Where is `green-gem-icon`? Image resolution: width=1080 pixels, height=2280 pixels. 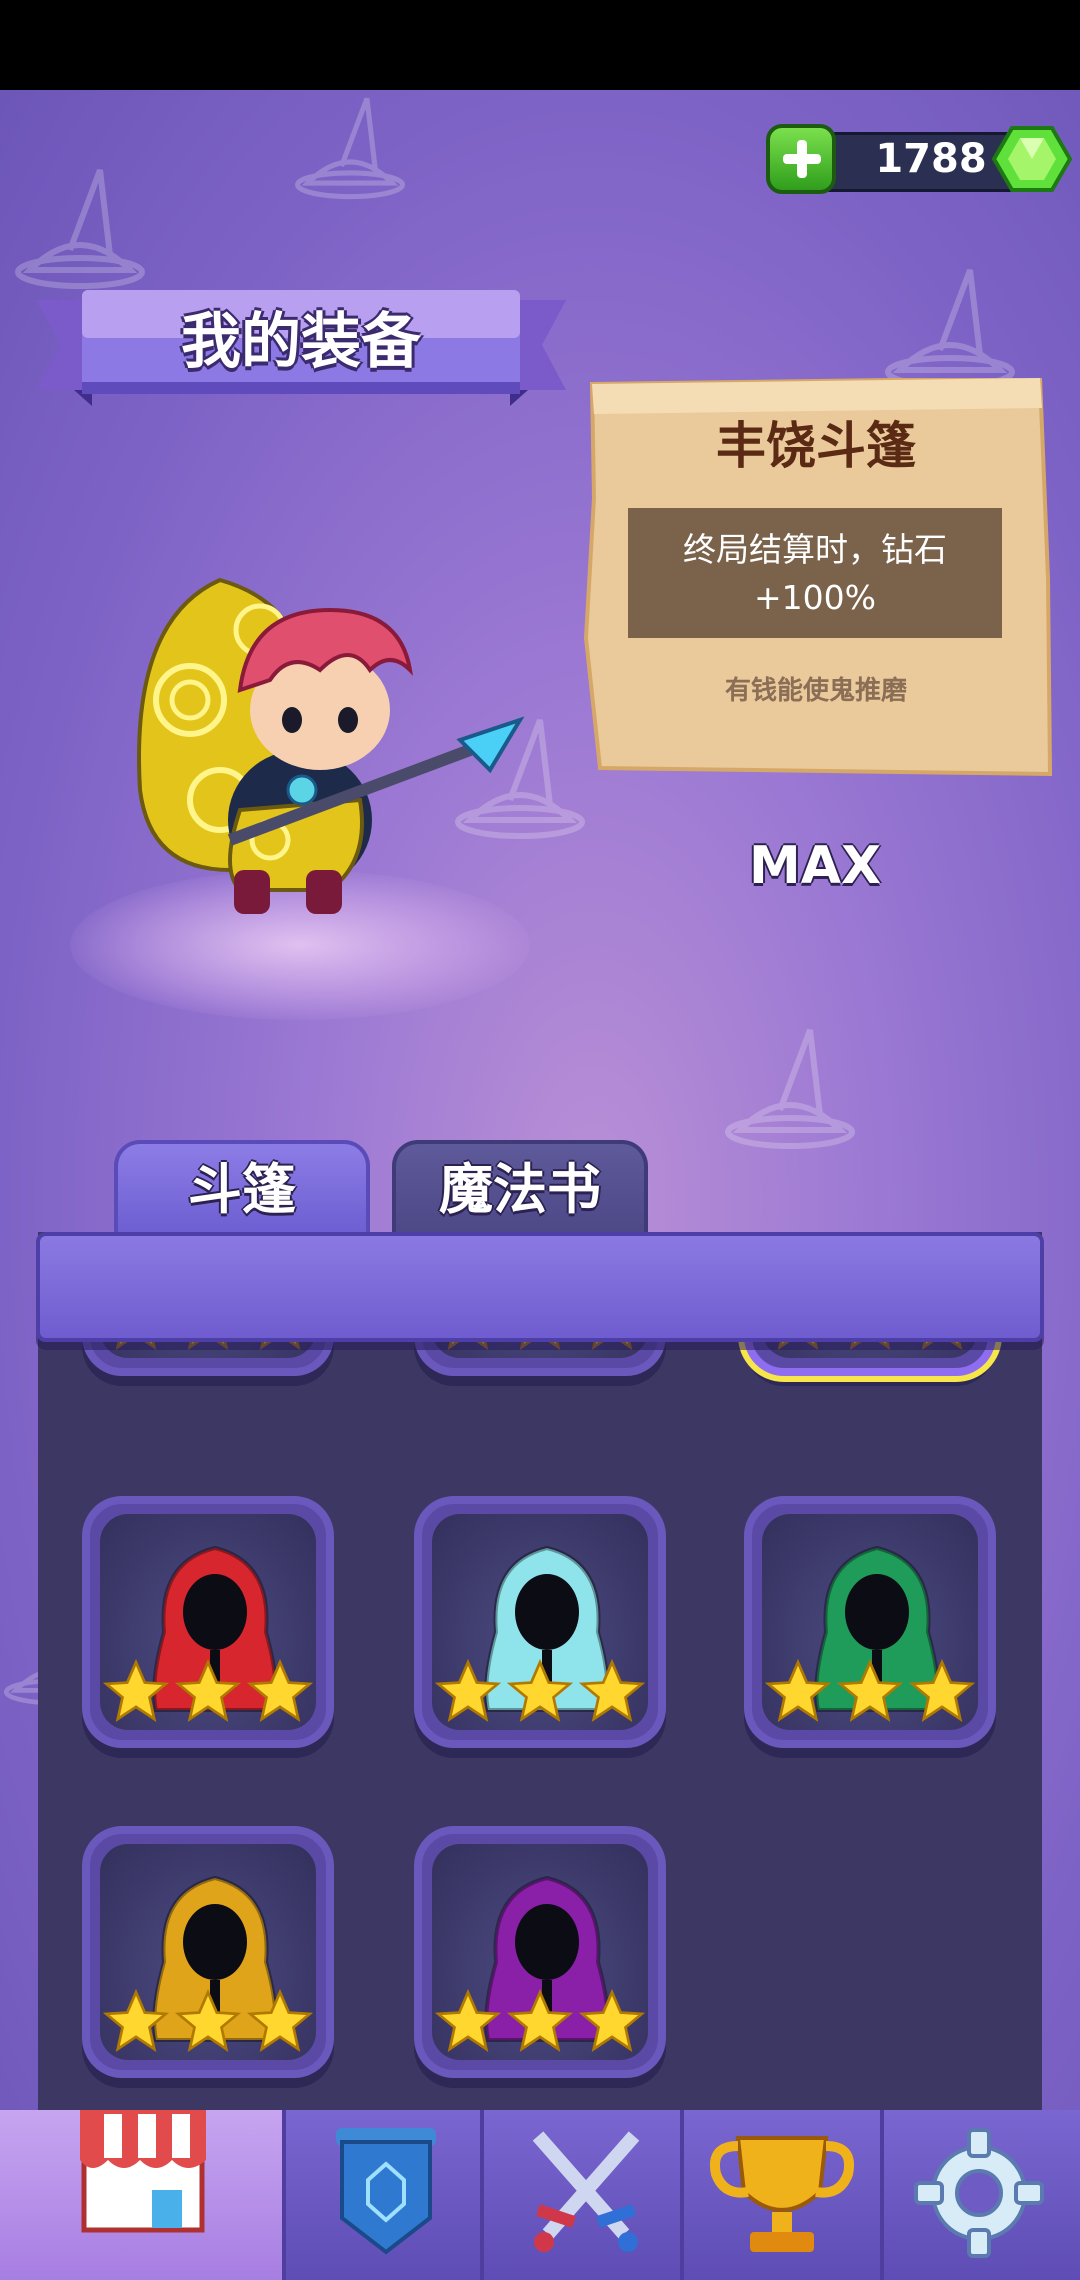 green-gem-icon is located at coordinates (1032, 159).